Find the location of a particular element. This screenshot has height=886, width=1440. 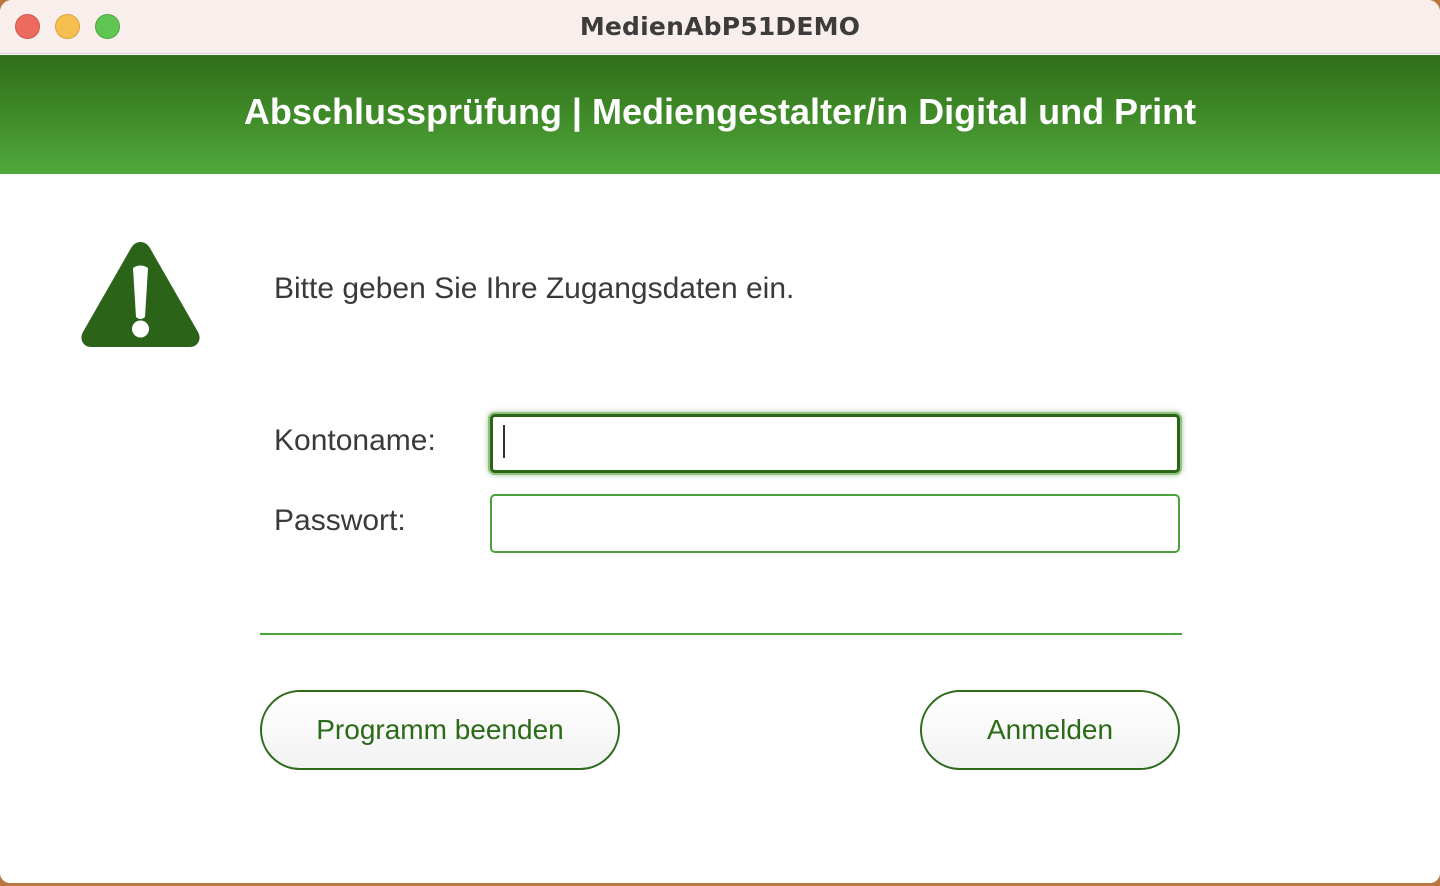

text-cursor is located at coordinates (504, 441).